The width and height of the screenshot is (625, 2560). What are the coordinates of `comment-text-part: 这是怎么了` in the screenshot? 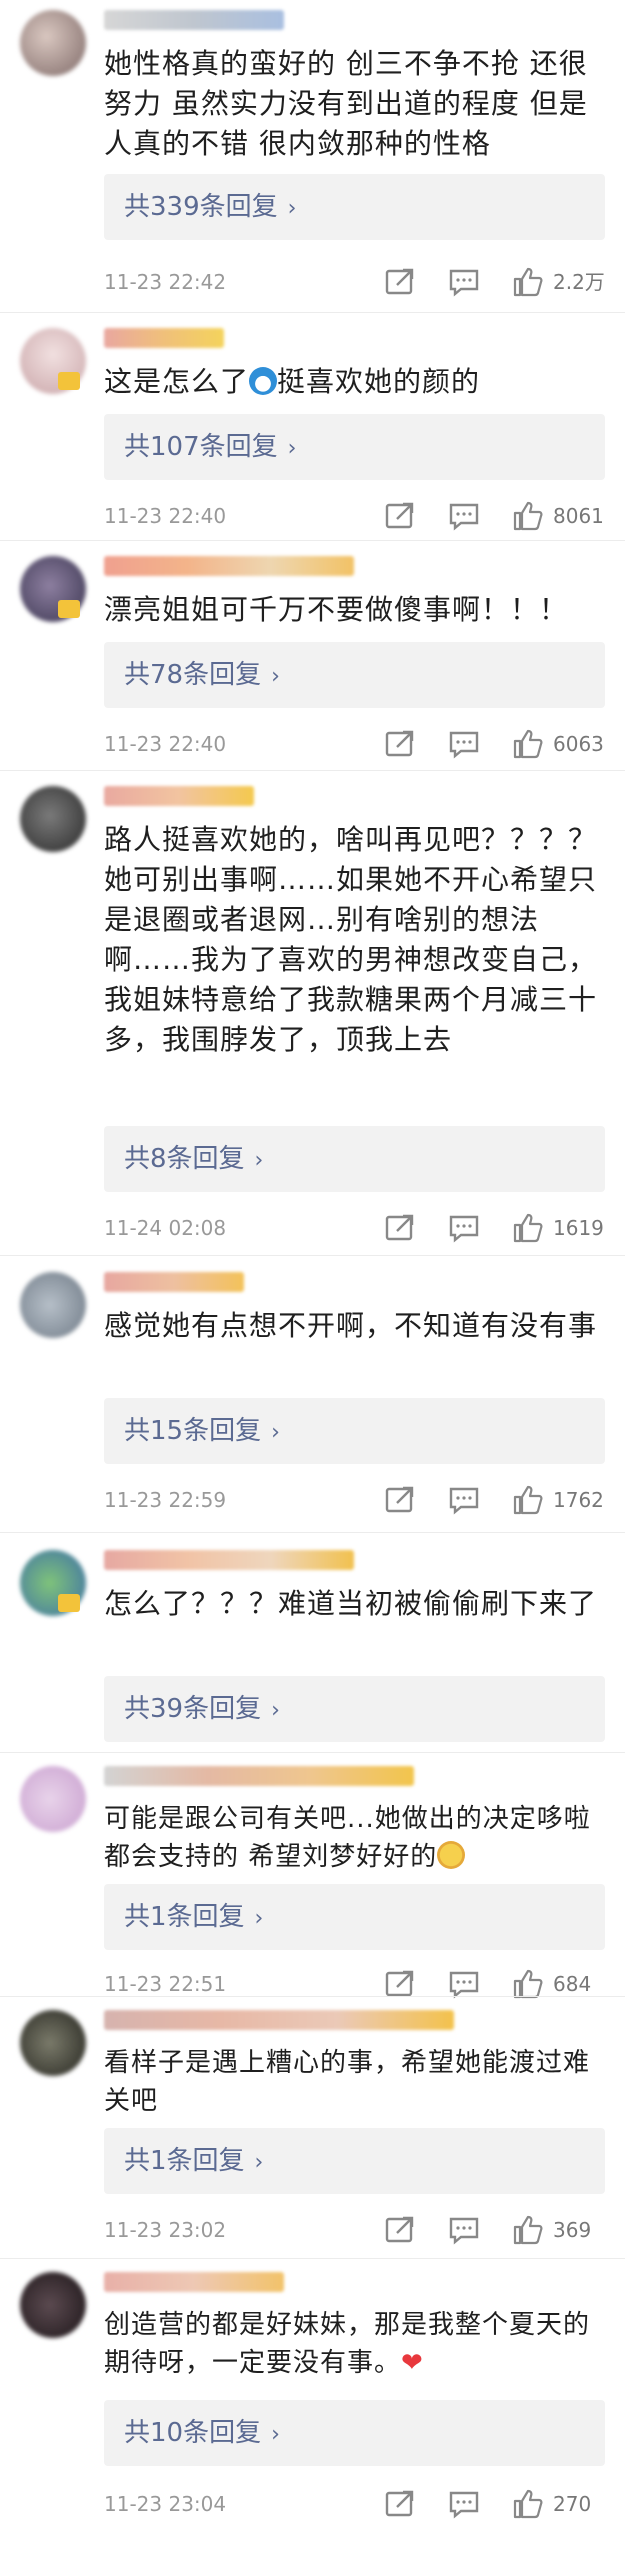 It's located at (177, 381).